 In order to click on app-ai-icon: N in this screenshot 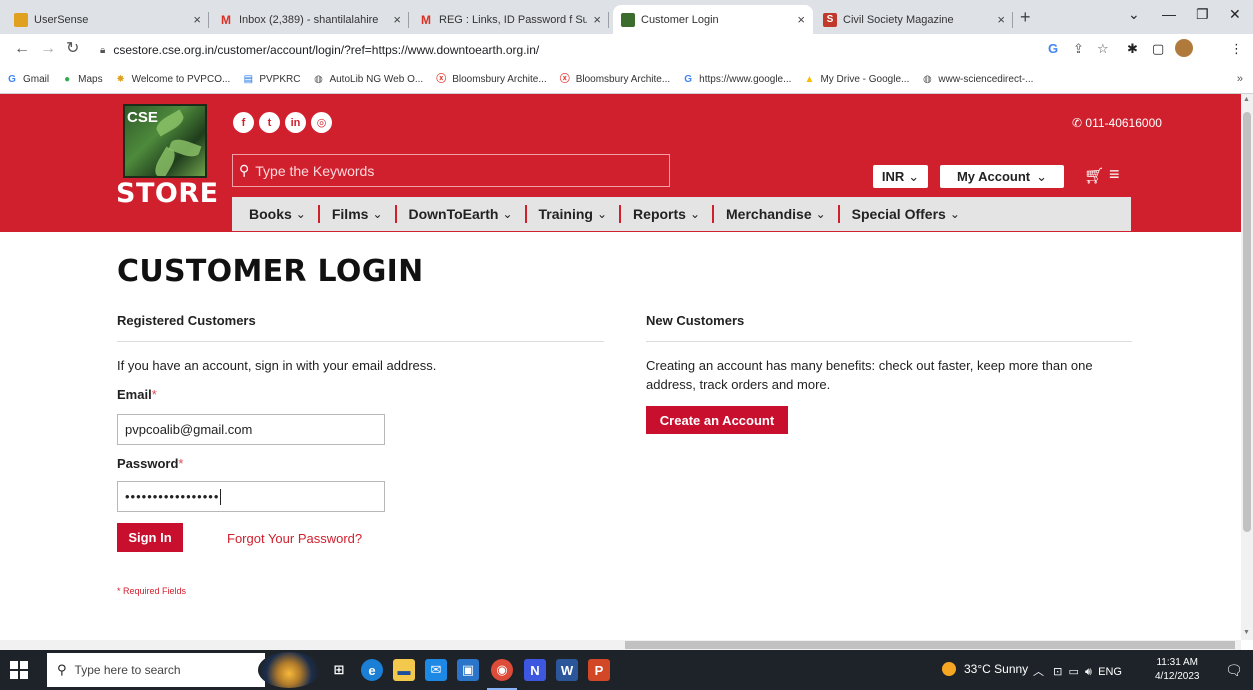, I will do `click(535, 670)`.